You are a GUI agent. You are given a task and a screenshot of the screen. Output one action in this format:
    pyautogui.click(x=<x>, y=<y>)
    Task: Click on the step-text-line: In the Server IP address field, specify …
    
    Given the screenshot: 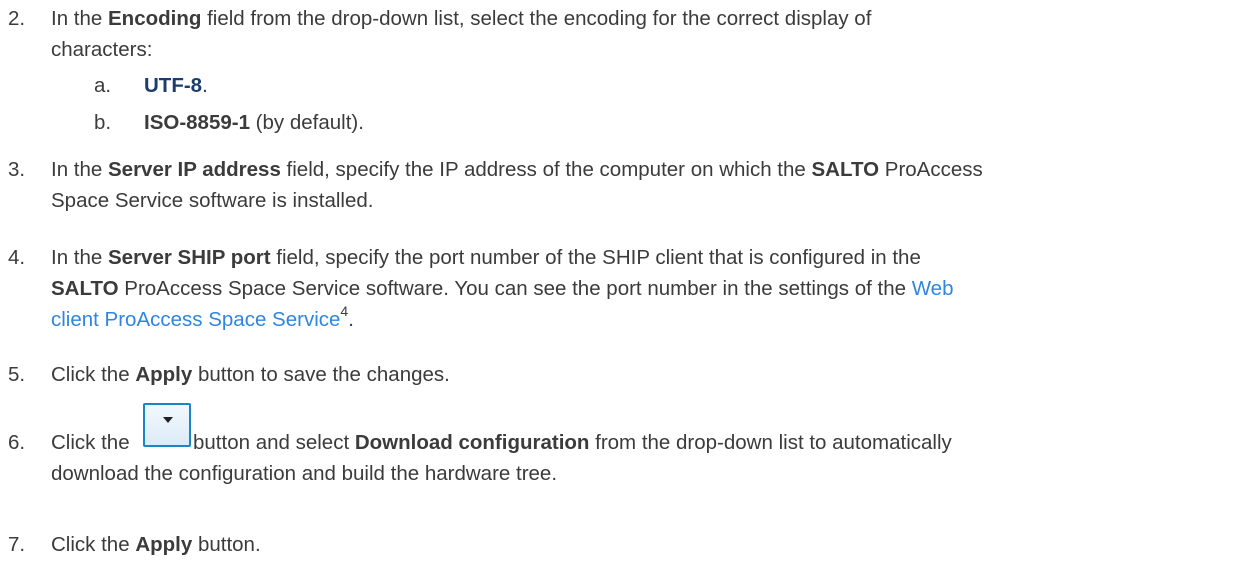 What is the action you would take?
    pyautogui.click(x=517, y=169)
    